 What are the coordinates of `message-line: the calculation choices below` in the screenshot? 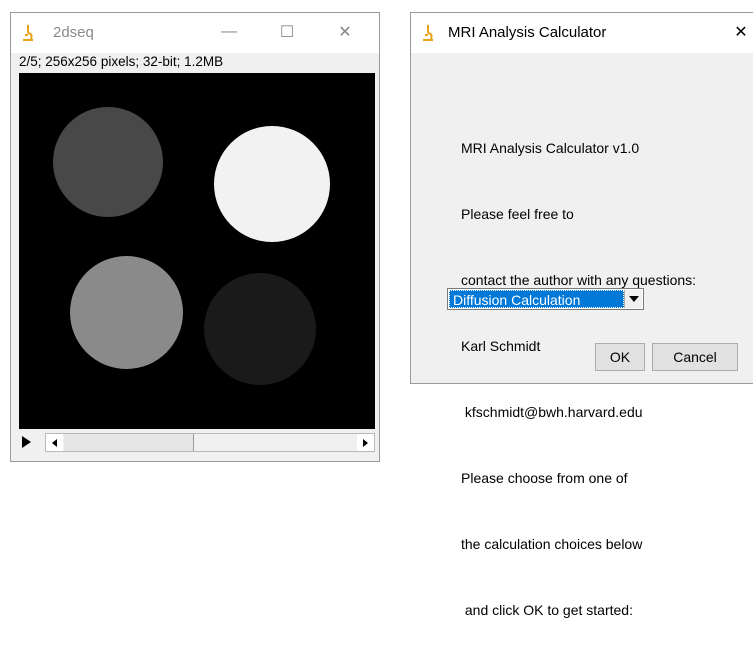 It's located at (552, 544).